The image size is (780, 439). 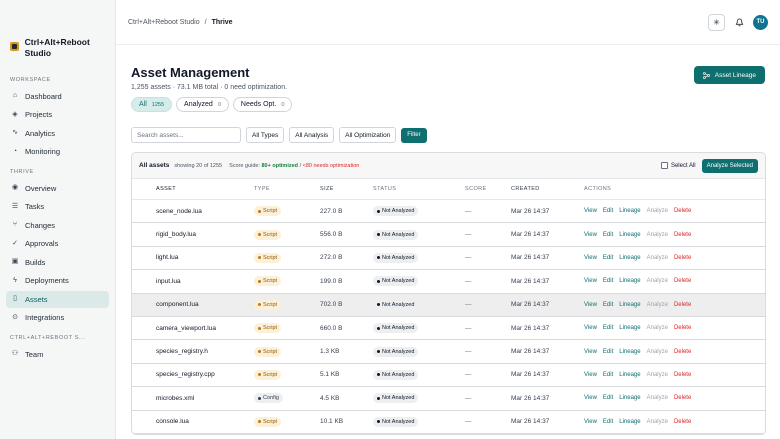 I want to click on asset-name: console.lua, so click(x=193, y=421).